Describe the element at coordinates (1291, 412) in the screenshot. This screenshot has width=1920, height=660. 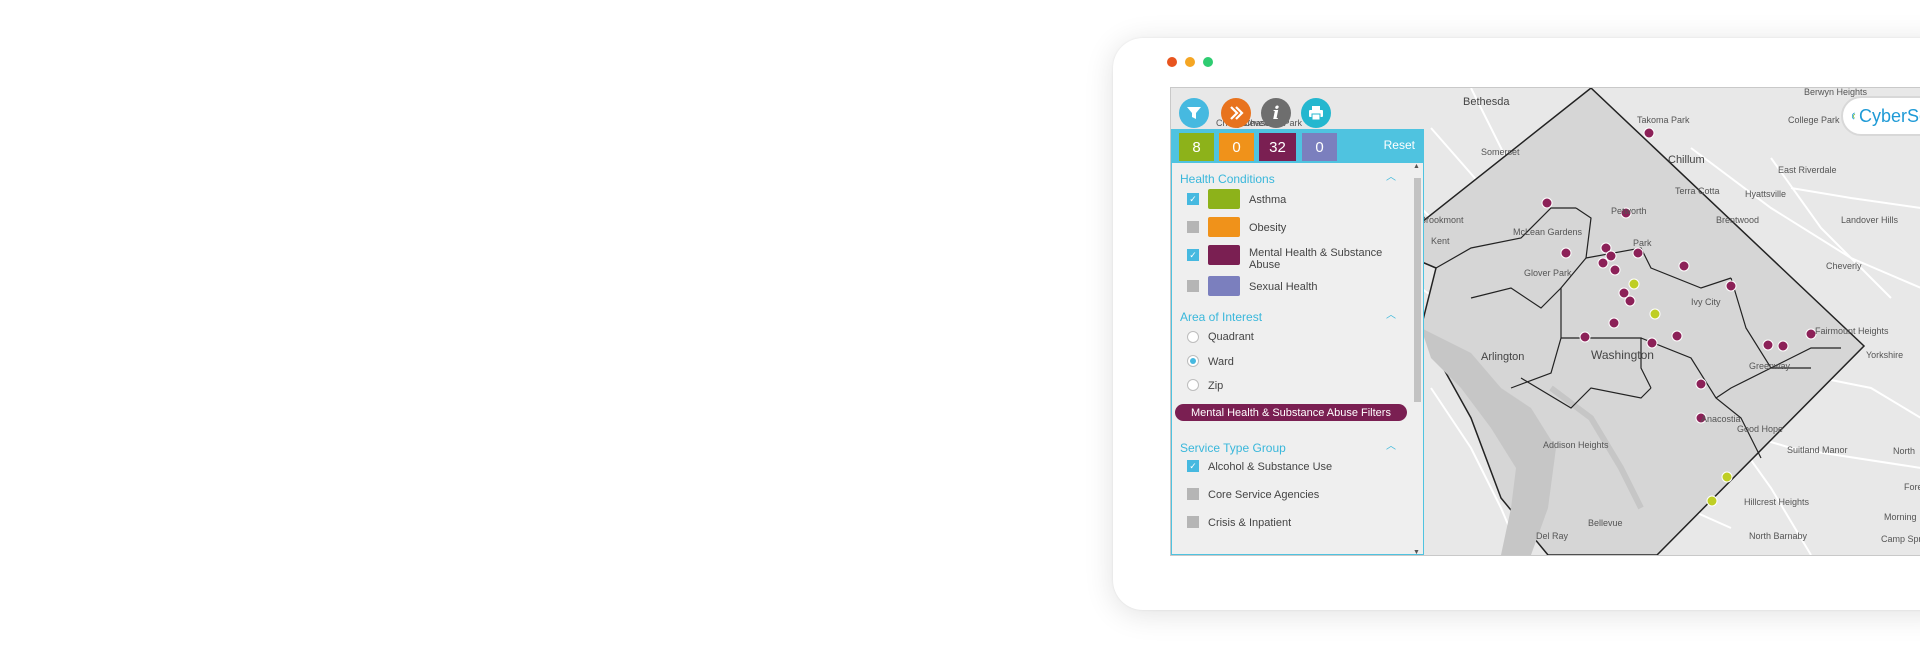
I see `mental-health-filters-button: Mental Health & Substance Abuse Filters` at that location.